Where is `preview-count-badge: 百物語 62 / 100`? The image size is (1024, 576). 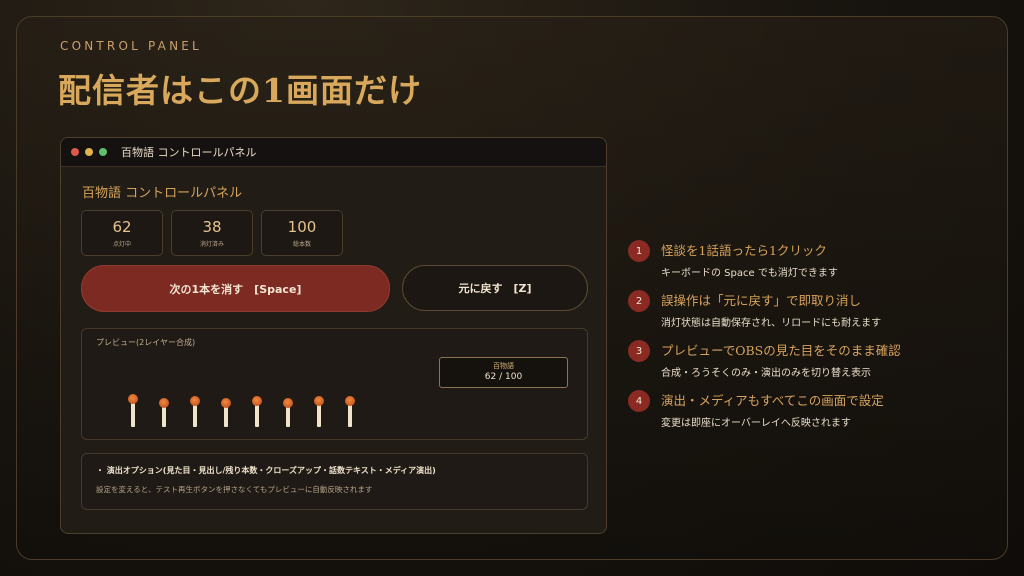
preview-count-badge: 百物語 62 / 100 is located at coordinates (503, 372).